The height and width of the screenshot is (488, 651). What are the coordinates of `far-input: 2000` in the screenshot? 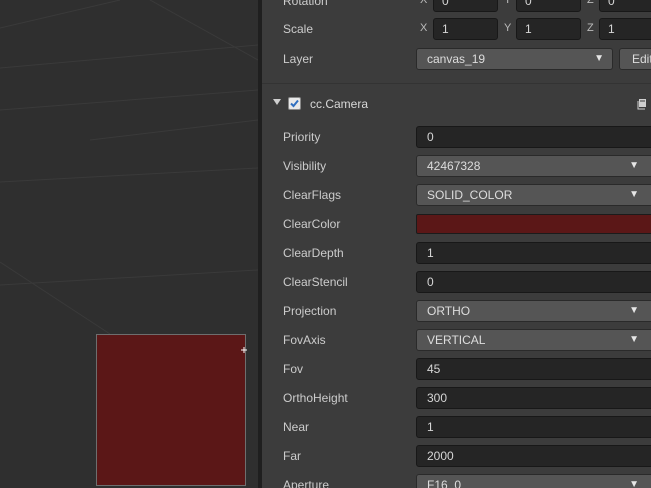 It's located at (533, 456).